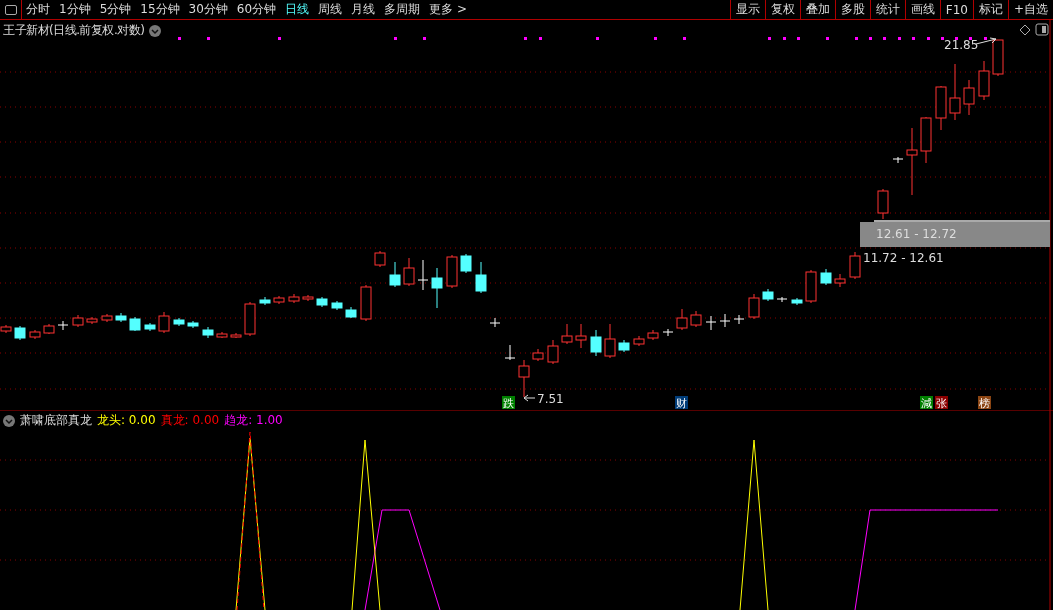  I want to click on marker-text: 減, so click(926, 403).